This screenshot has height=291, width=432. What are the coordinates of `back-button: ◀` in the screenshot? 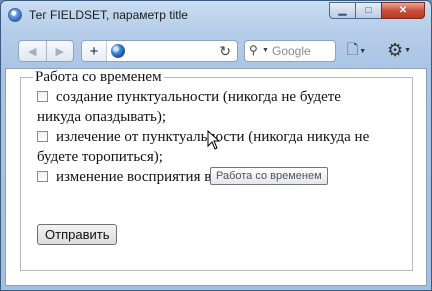 It's located at (32, 51).